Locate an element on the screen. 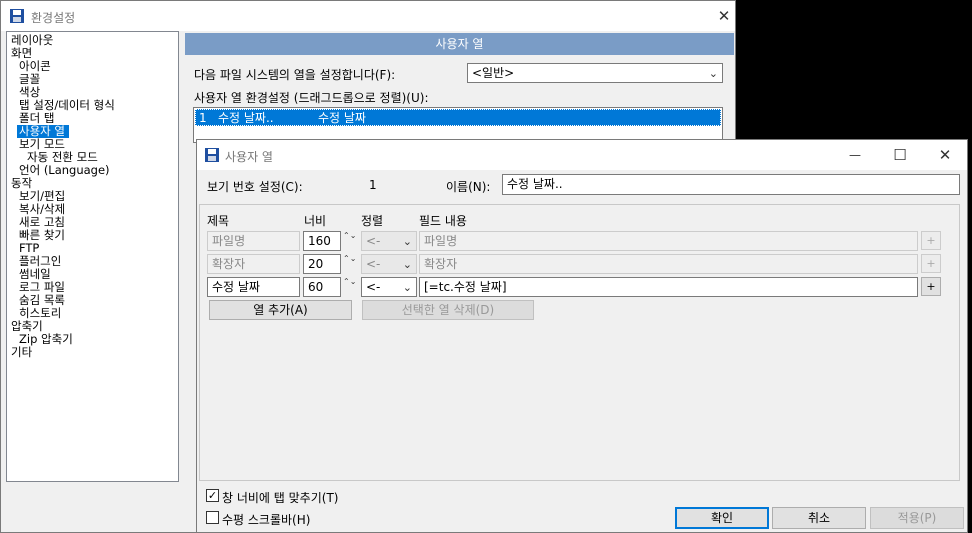 The image size is (972, 533). dialog-close-icon: ✕ is located at coordinates (945, 155).